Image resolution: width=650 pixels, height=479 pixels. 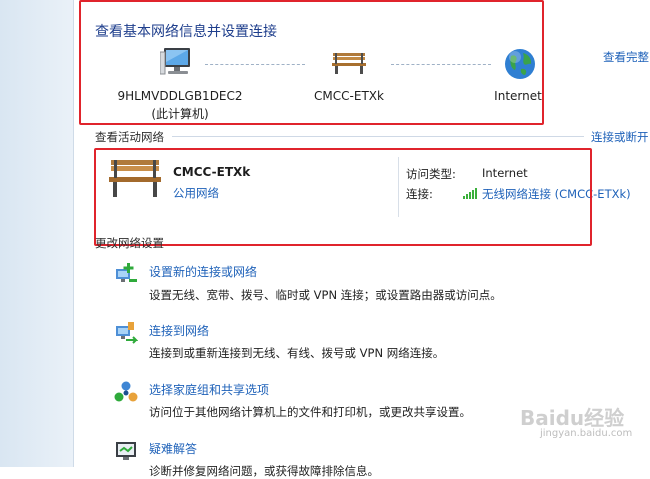 What do you see at coordinates (586, 433) in the screenshot?
I see `baidu-watermark-url: jingyan.baidu.com` at bounding box center [586, 433].